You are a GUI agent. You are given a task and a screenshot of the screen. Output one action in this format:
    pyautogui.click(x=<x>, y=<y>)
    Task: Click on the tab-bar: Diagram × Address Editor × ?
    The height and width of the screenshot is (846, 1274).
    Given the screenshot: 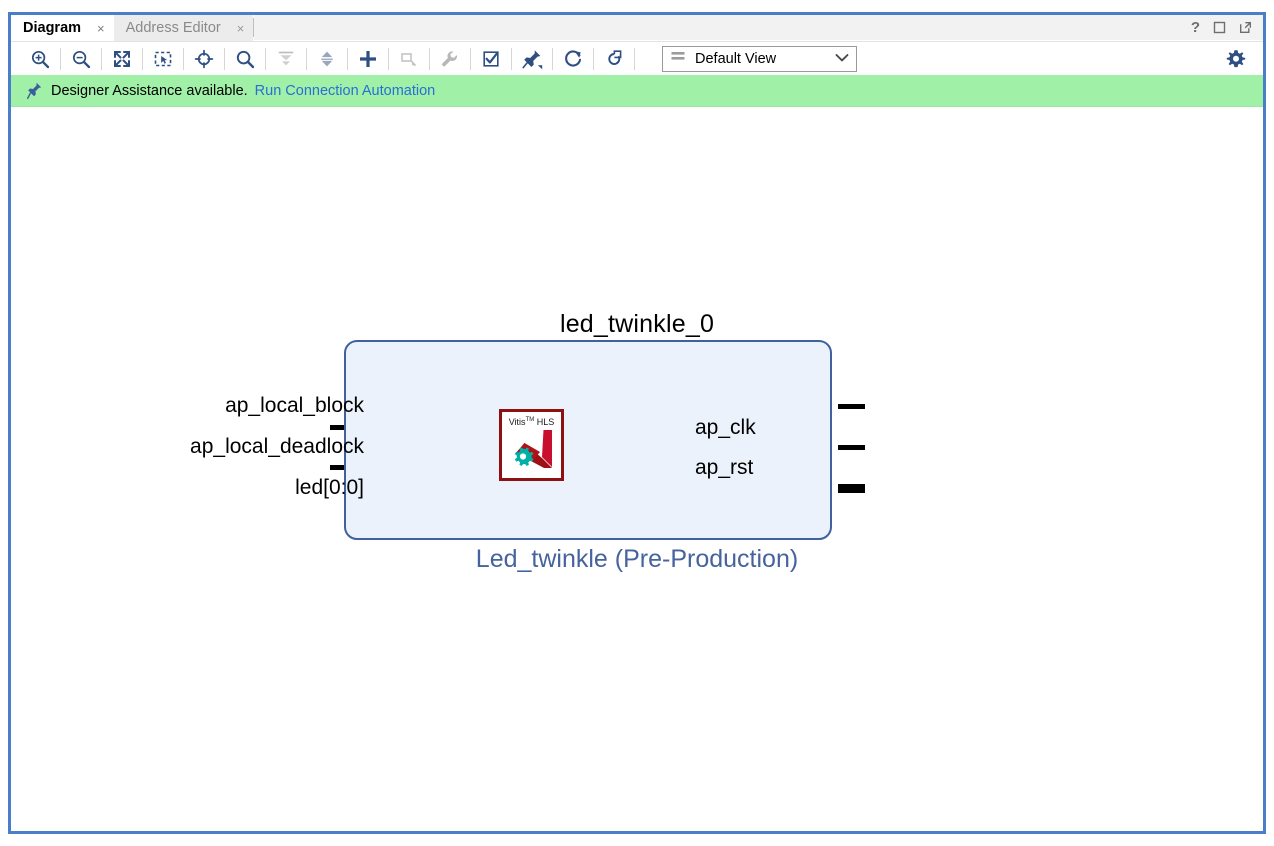 What is the action you would take?
    pyautogui.click(x=637, y=28)
    